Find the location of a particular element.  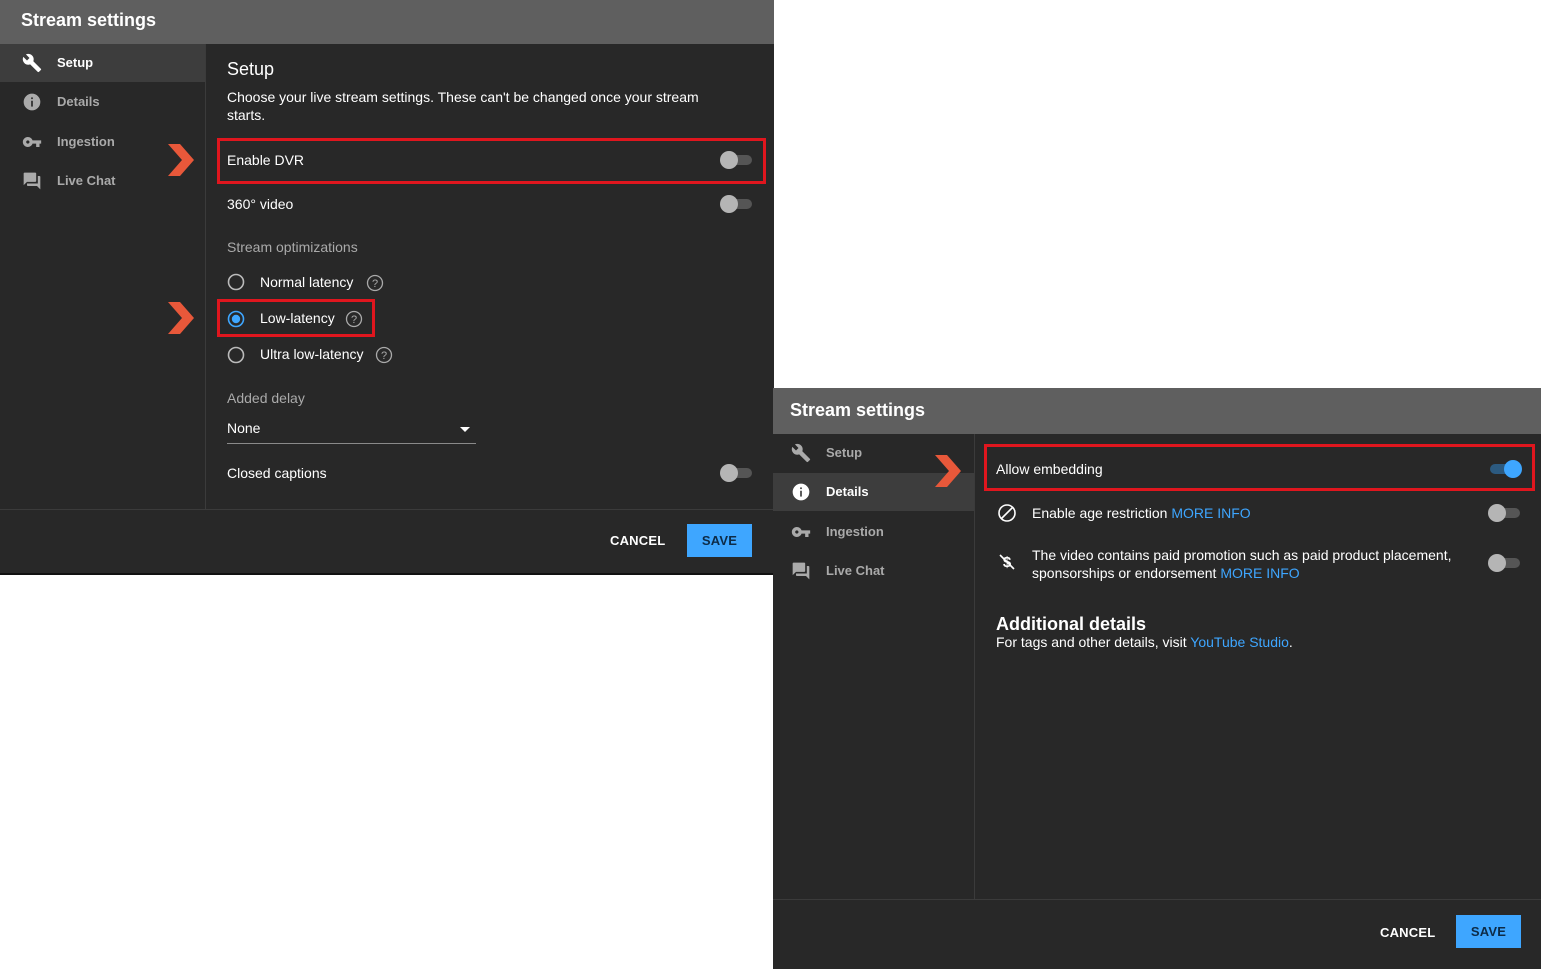

ultra-low-latency-label: Ultra low-latency is located at coordinates (312, 354).